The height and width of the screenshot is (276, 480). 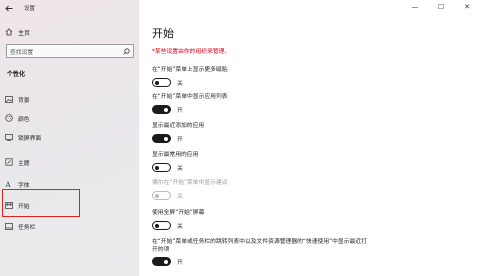 What do you see at coordinates (30, 9) in the screenshot?
I see `app-title: 设置` at bounding box center [30, 9].